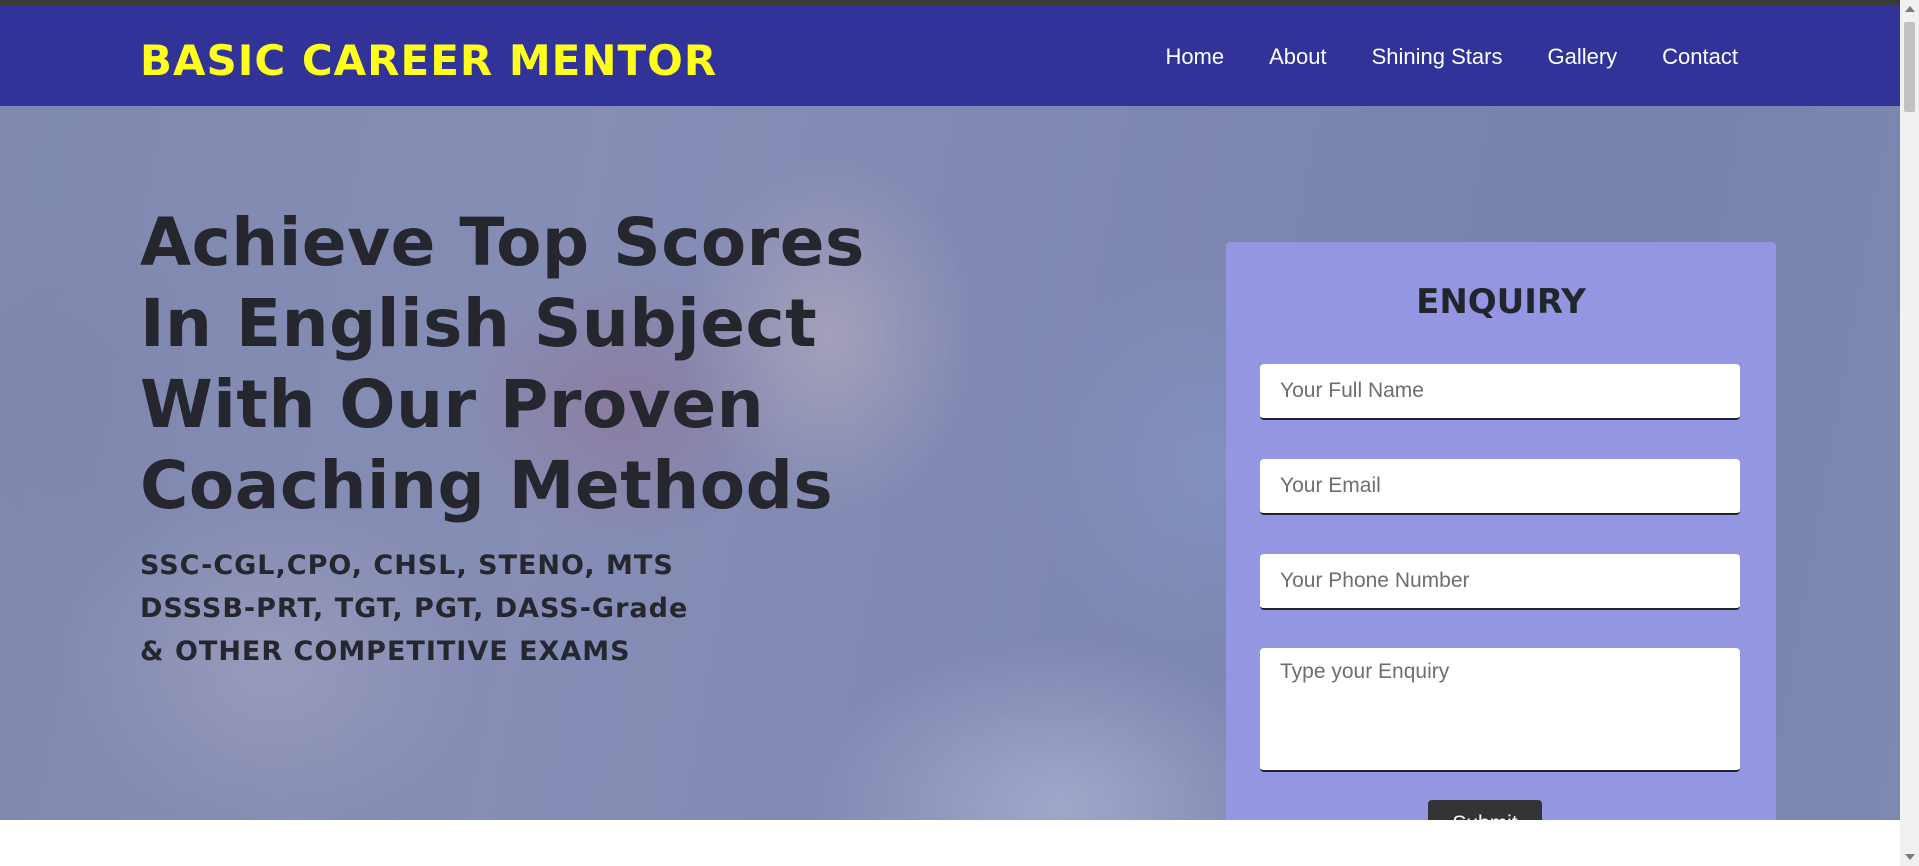  I want to click on nav-contact-link: Contact, so click(1700, 57).